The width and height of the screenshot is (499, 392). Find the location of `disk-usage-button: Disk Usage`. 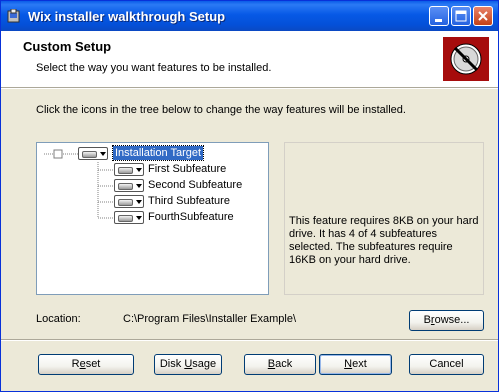

disk-usage-button: Disk Usage is located at coordinates (188, 364).